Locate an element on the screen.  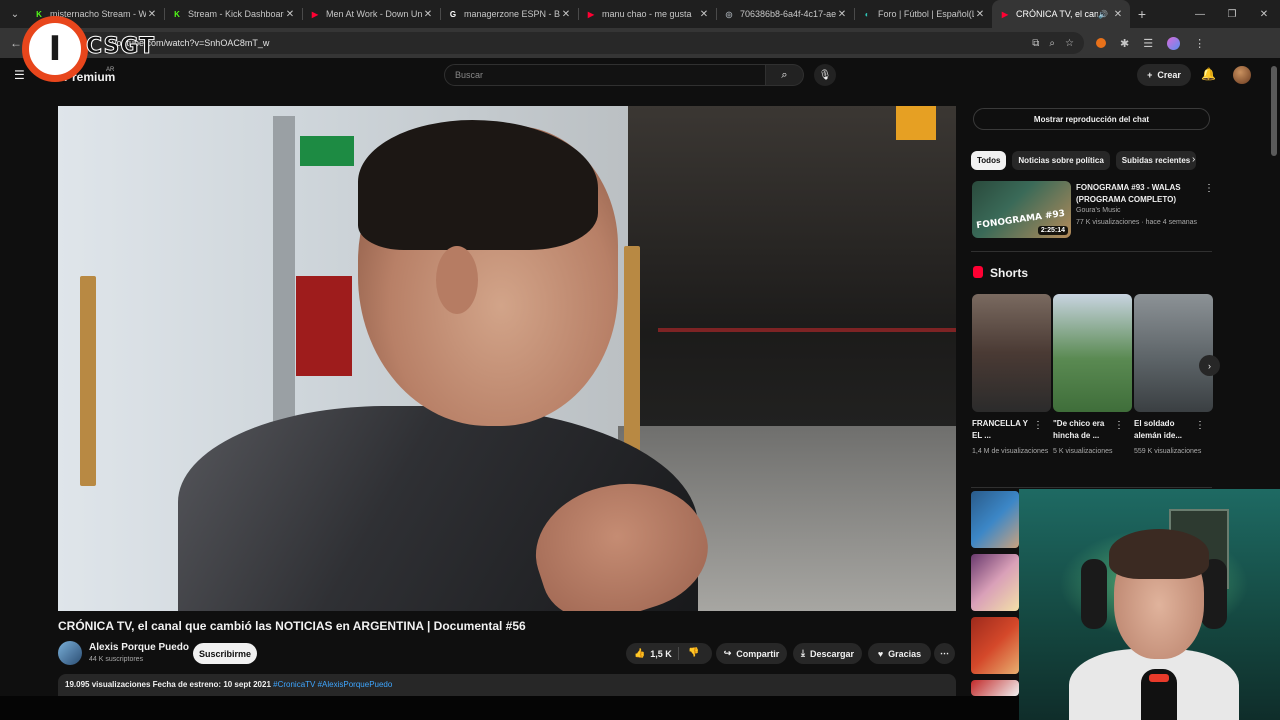
browser-tab: ▶ manu chao - me gusta ✕ is located at coordinates (647, 14).